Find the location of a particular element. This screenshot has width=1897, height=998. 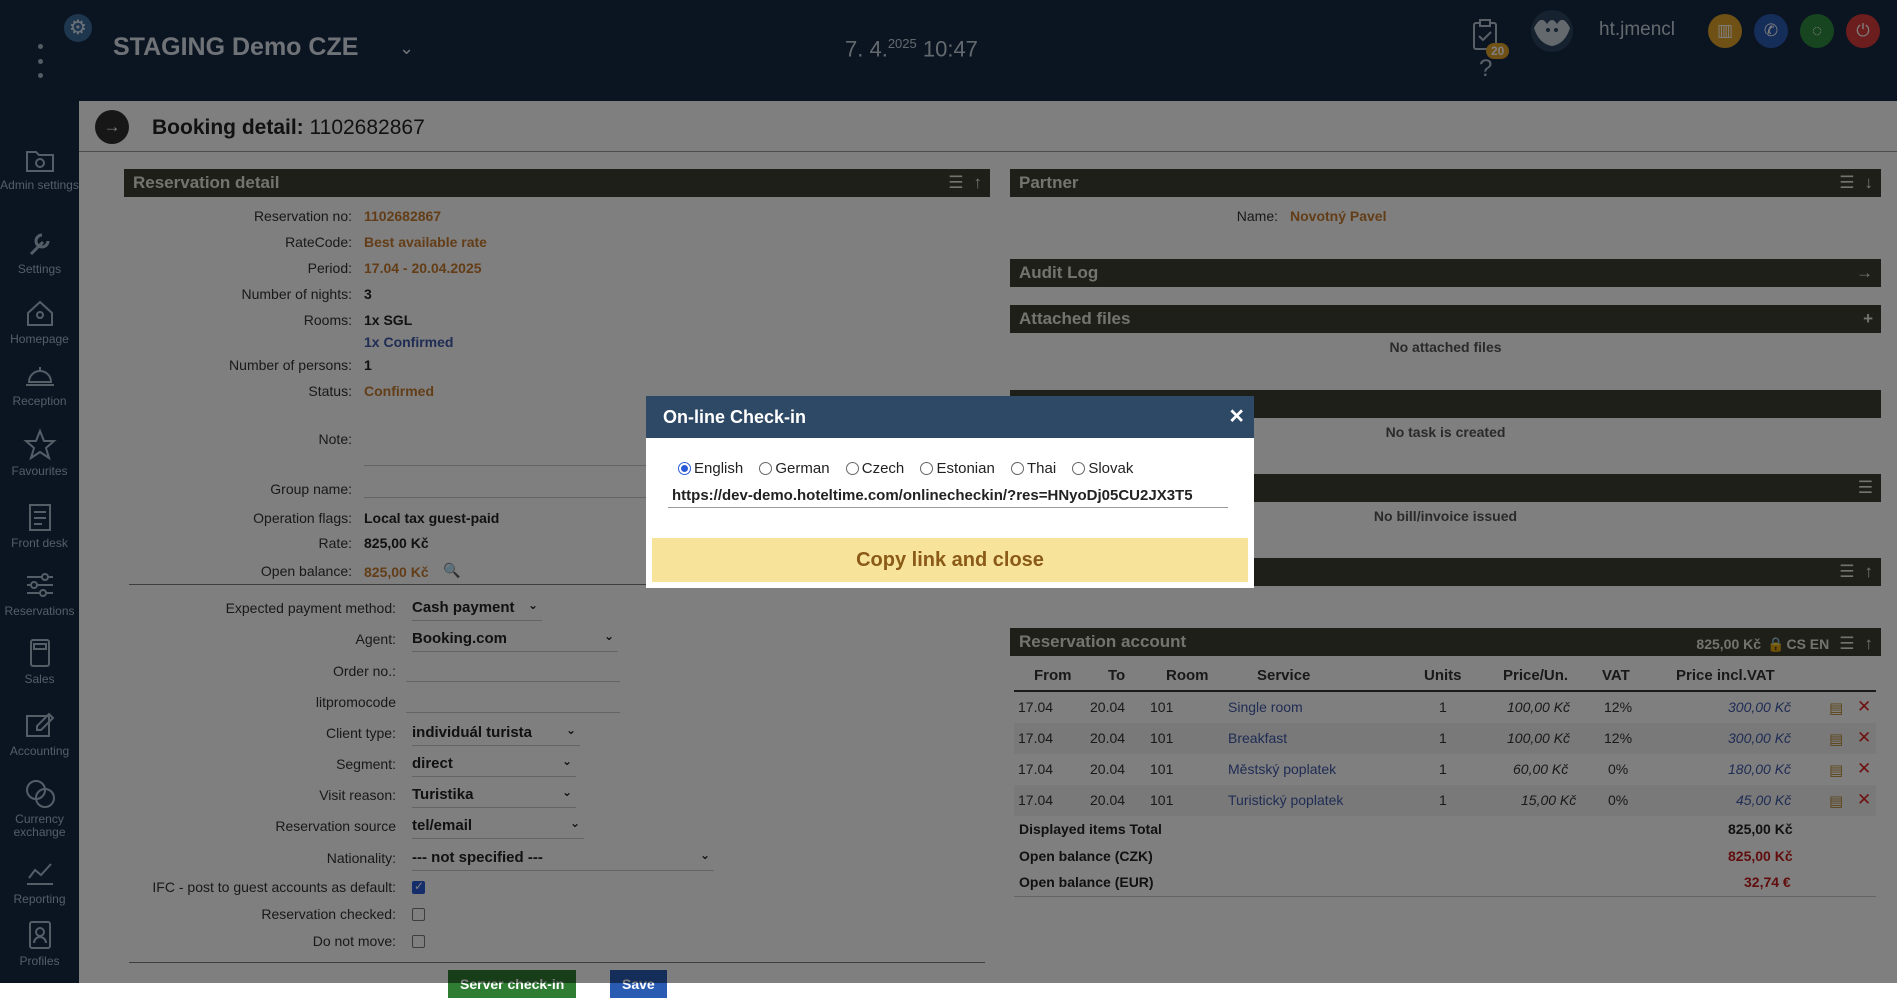

language-option-german: German is located at coordinates (794, 468).